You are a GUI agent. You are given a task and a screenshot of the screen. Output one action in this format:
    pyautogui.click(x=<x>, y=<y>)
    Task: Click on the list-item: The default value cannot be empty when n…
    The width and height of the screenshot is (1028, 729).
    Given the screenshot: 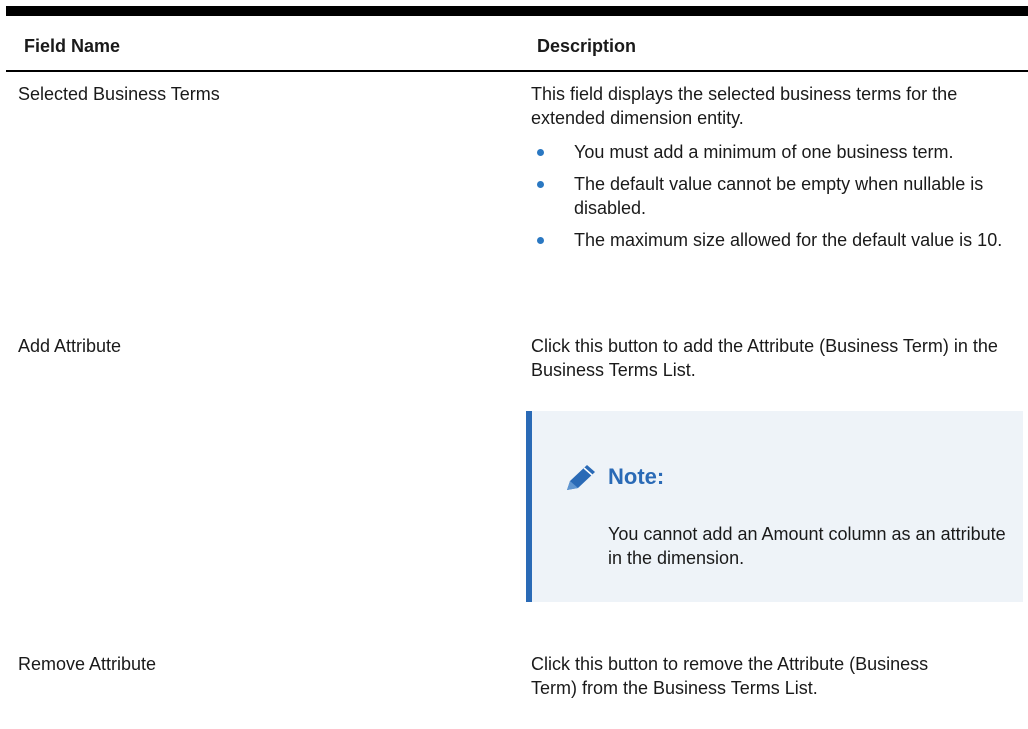 What is the action you would take?
    pyautogui.click(x=771, y=196)
    